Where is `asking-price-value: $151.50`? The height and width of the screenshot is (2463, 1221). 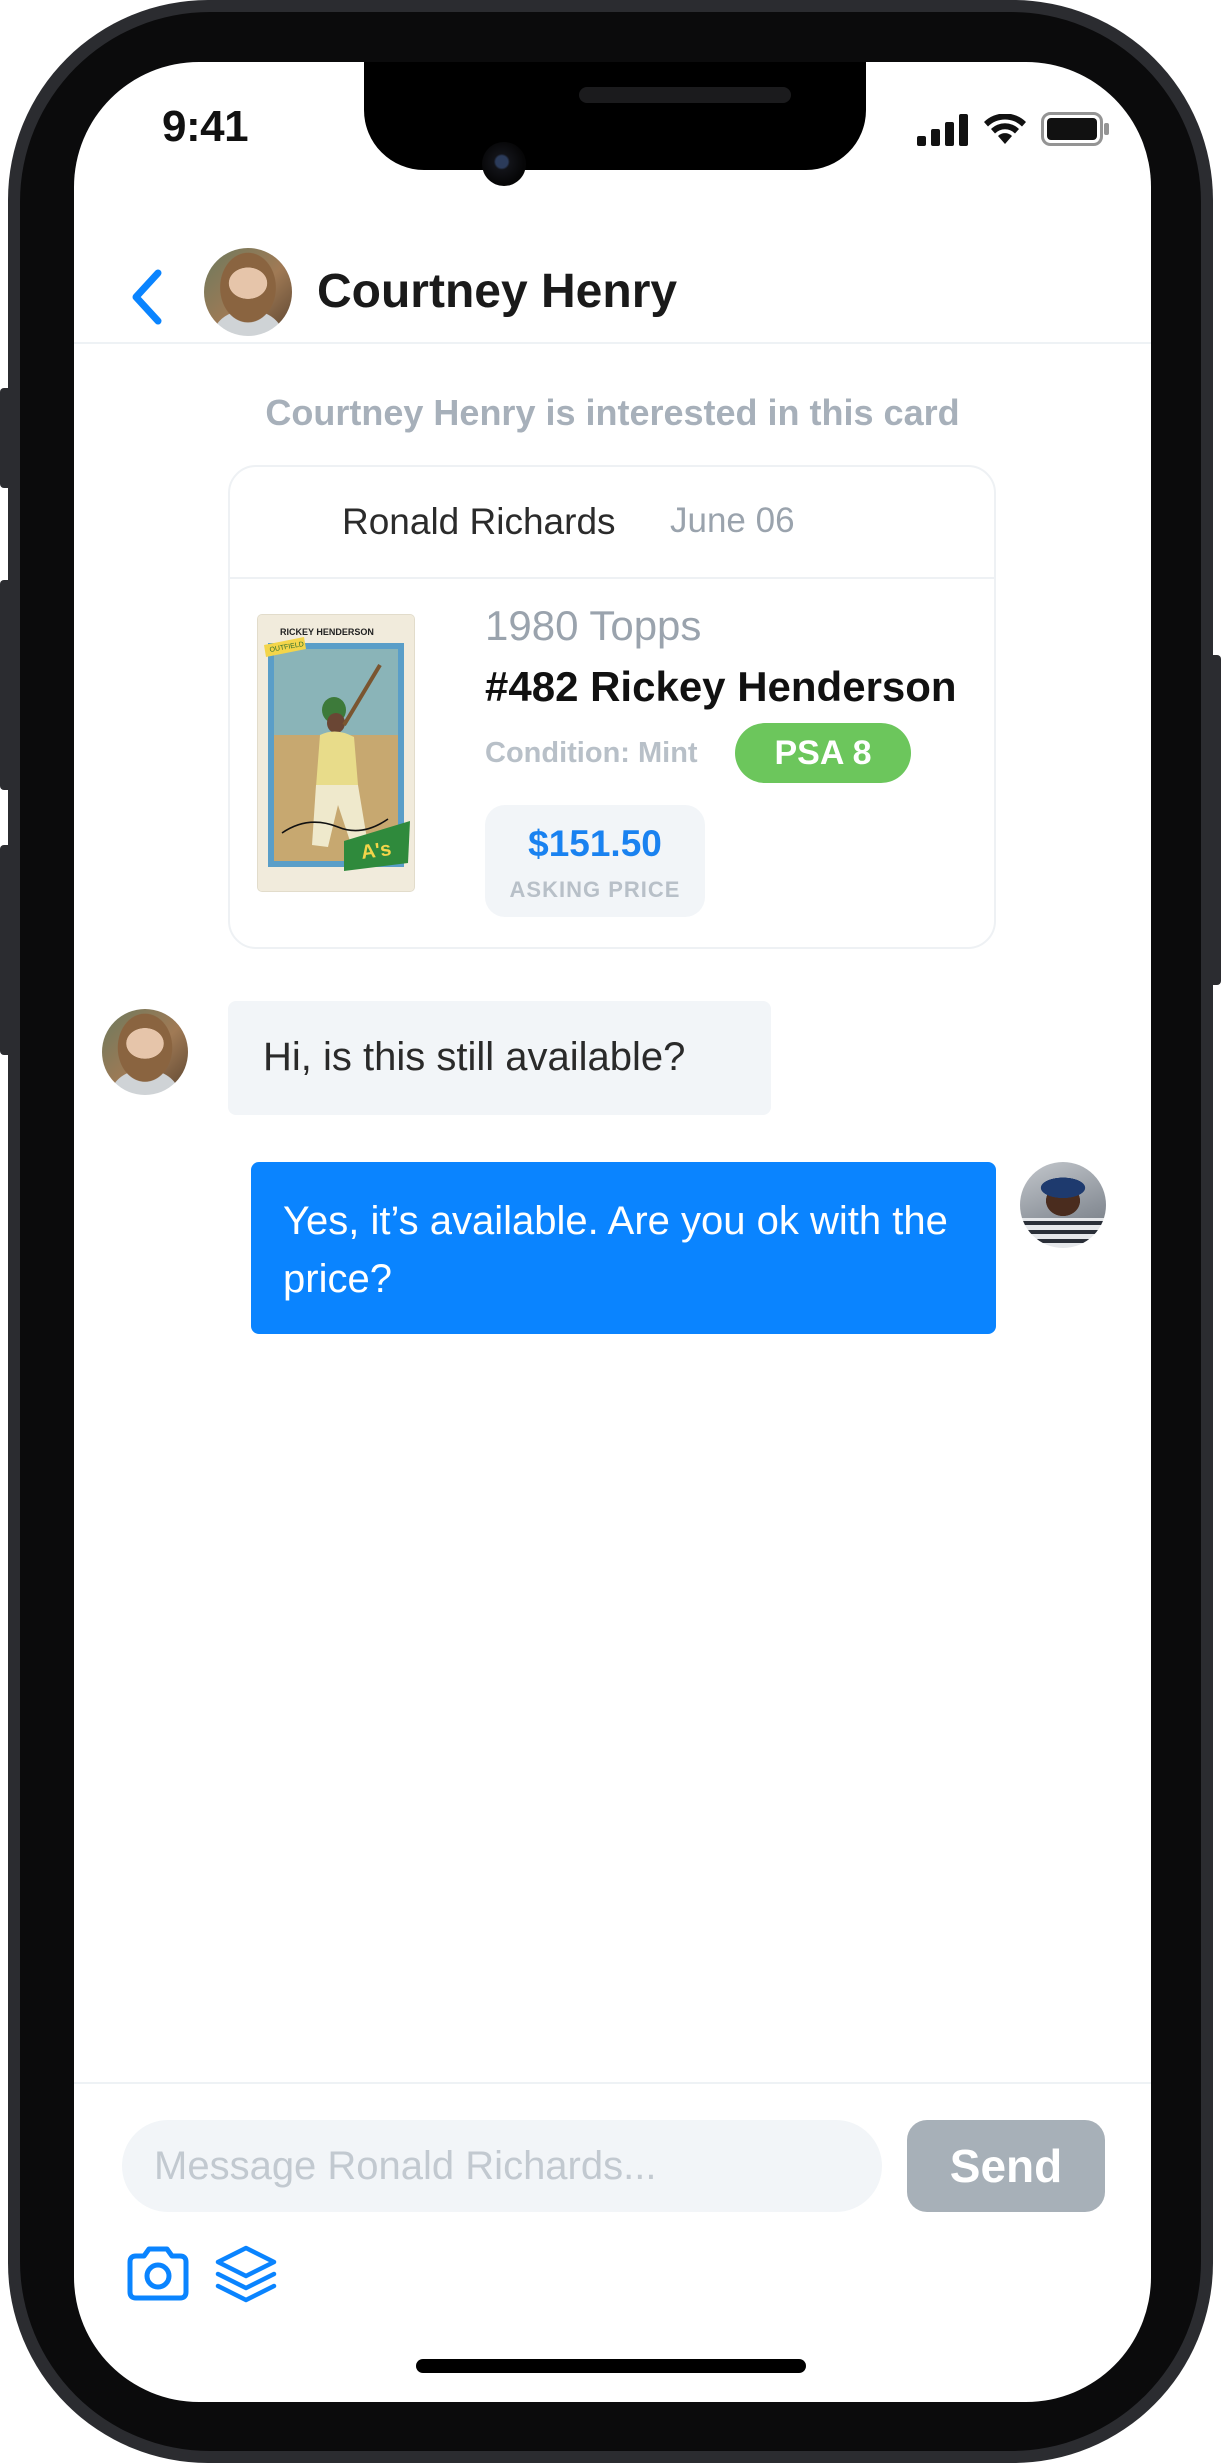 asking-price-value: $151.50 is located at coordinates (595, 843).